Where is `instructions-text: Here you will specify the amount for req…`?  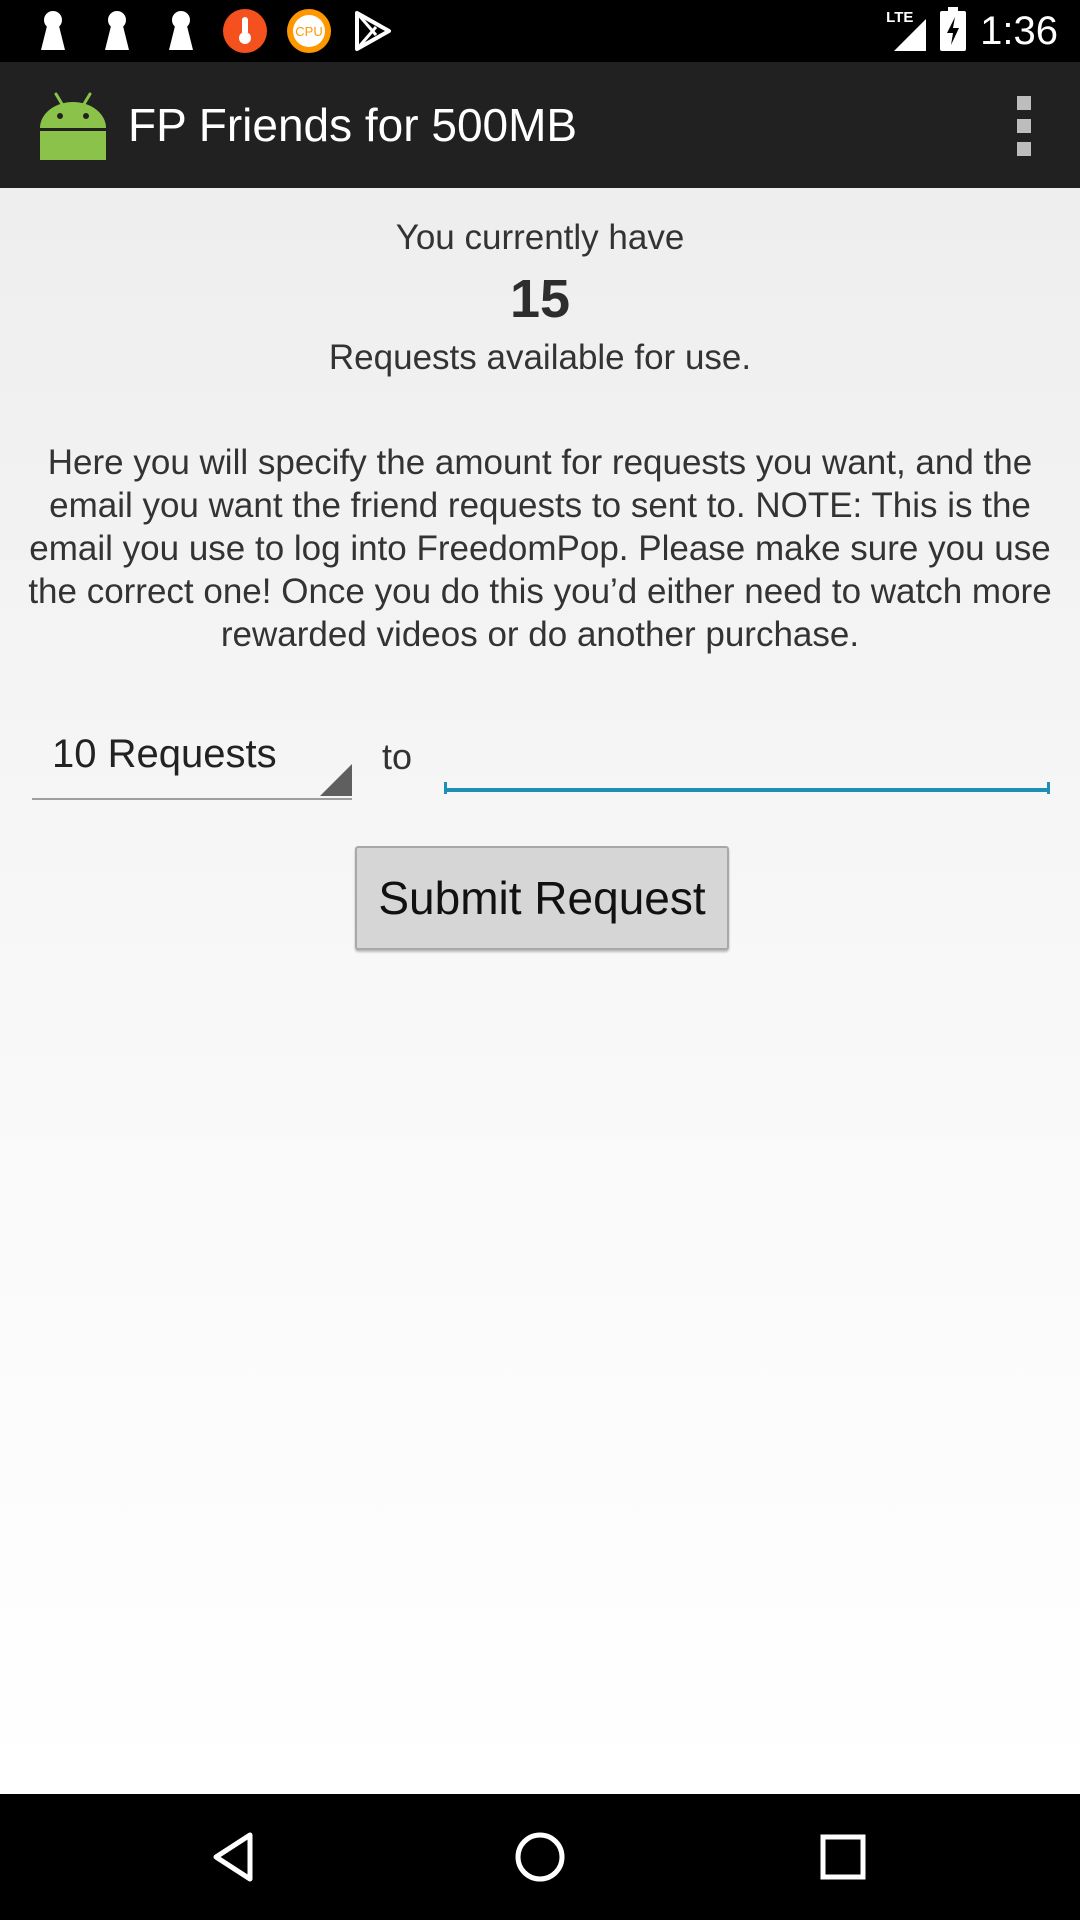
instructions-text: Here you will specify the amount for req… is located at coordinates (540, 548).